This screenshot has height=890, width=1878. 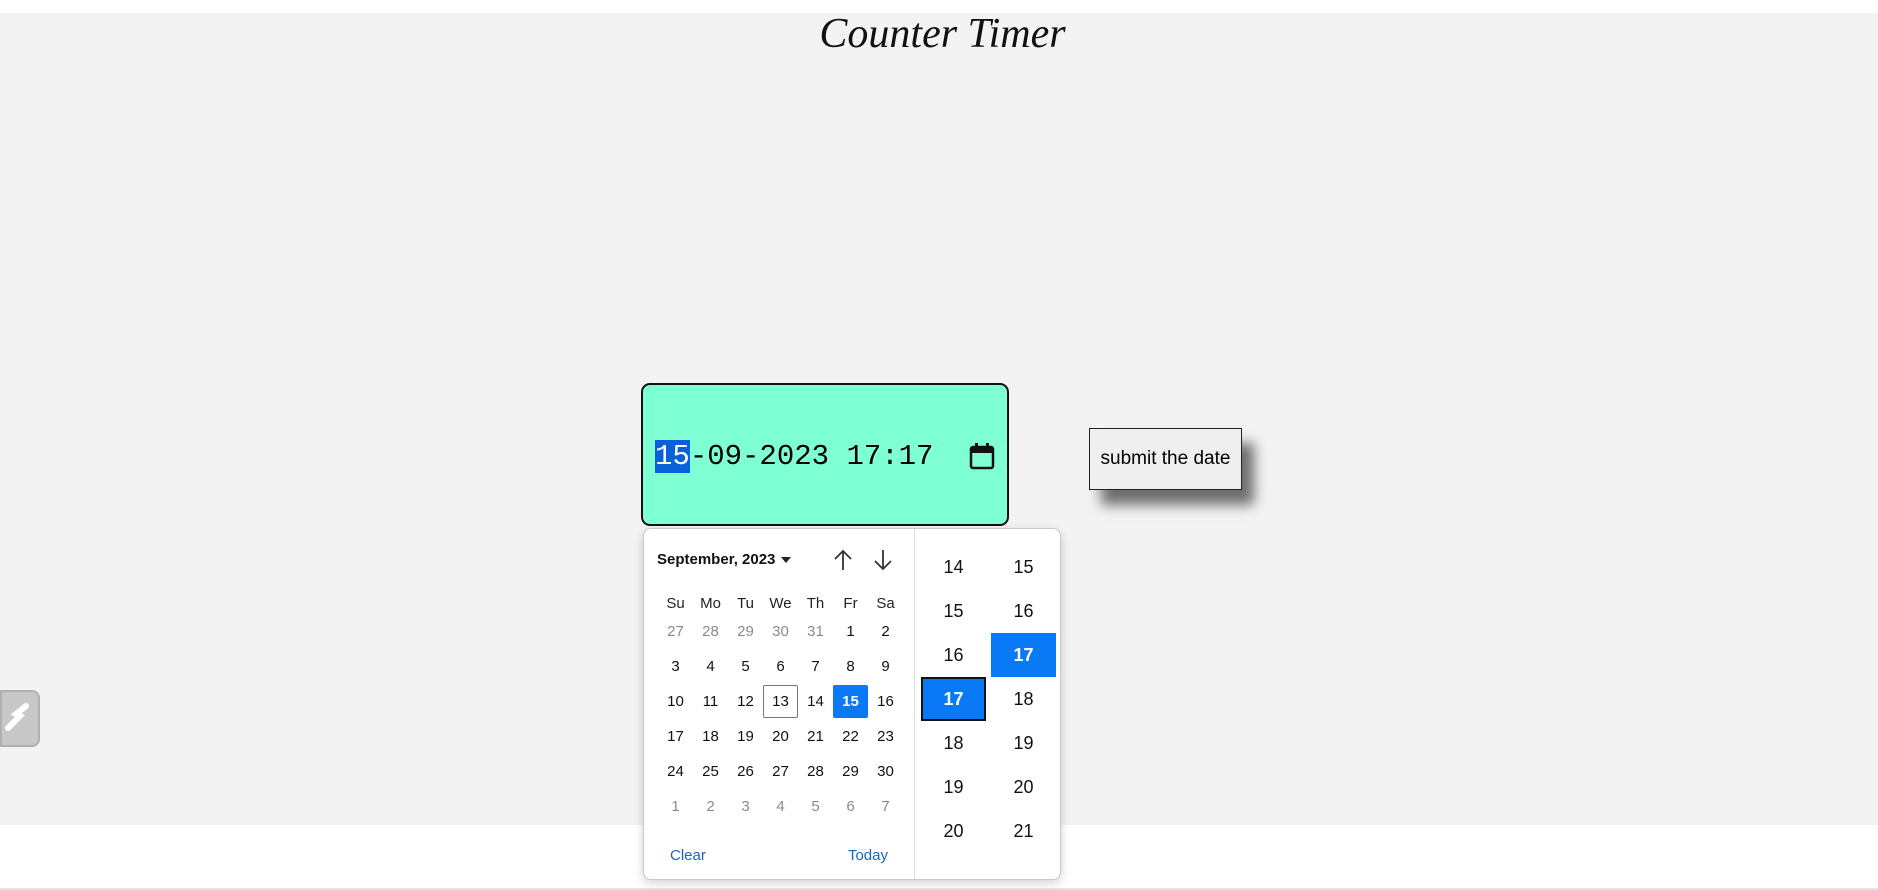 I want to click on day-cell-other-month: 2, so click(x=710, y=806).